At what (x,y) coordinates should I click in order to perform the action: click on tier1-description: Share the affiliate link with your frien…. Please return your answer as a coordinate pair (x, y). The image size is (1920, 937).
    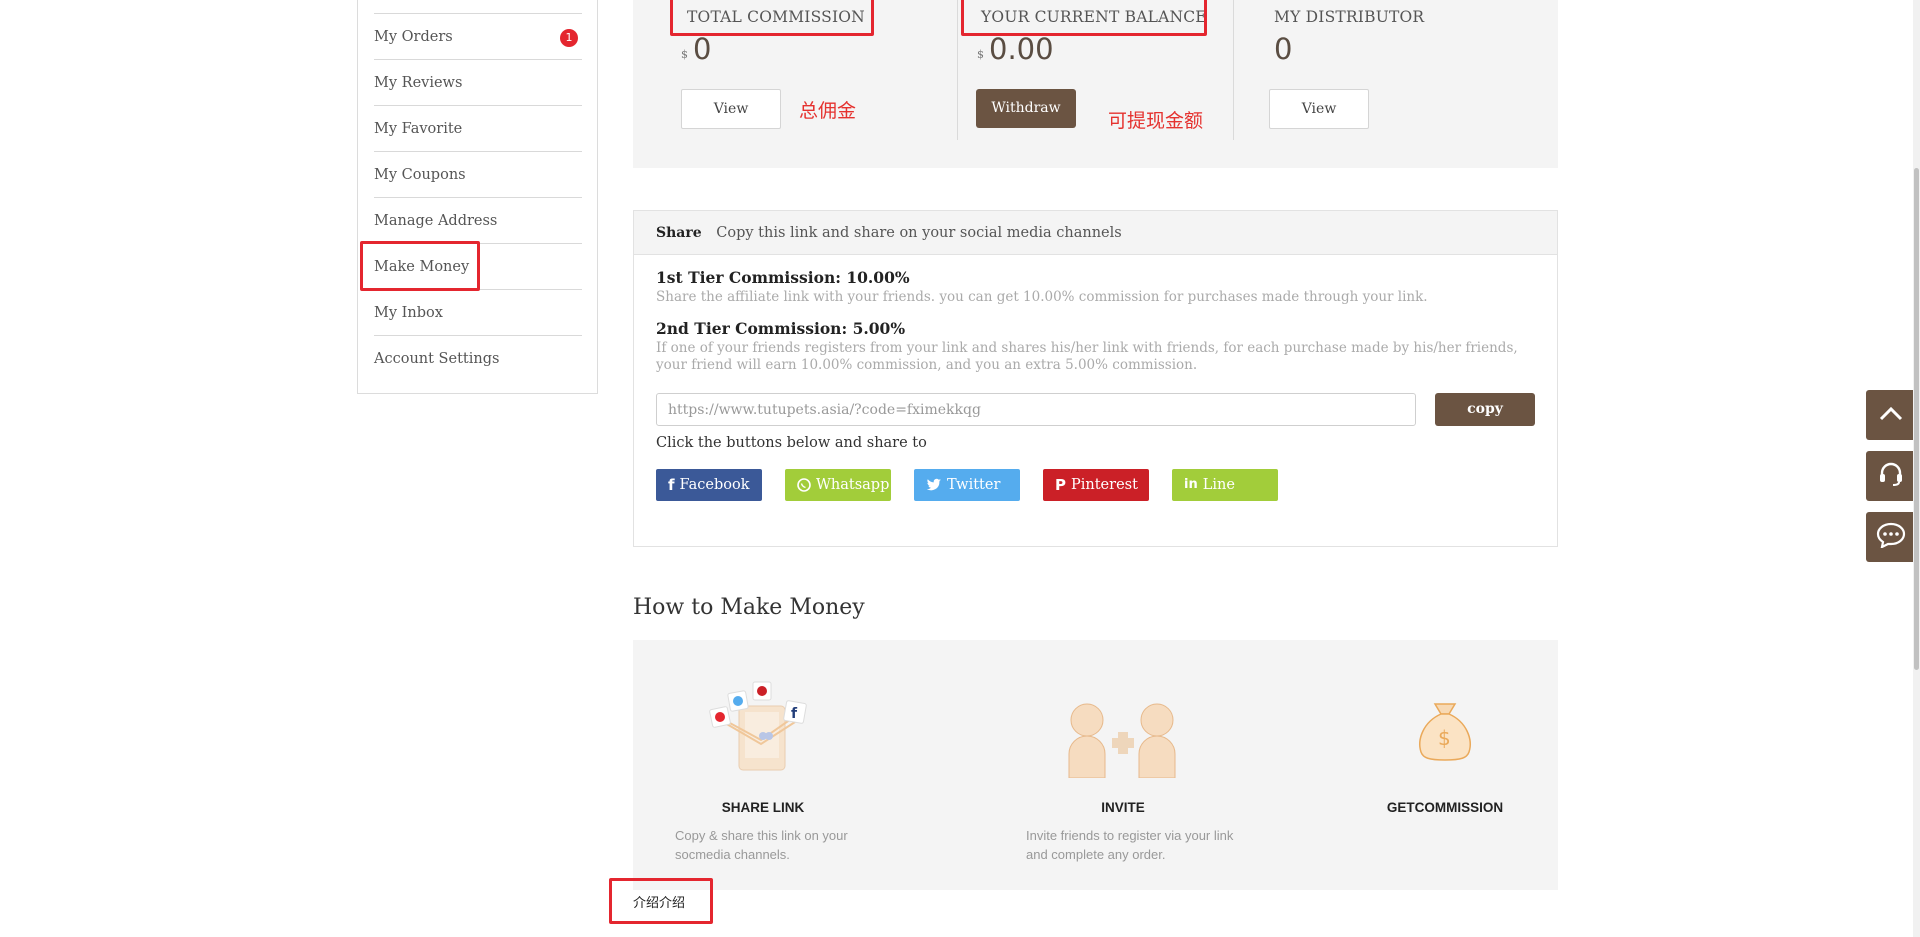
    Looking at the image, I should click on (1042, 297).